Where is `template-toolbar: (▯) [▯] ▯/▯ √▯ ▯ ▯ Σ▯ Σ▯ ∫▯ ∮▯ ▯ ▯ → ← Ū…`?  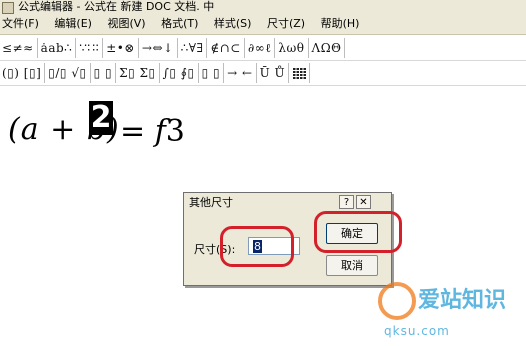 template-toolbar: (▯) [▯] ▯/▯ √▯ ▯ ▯ Σ▯ Σ▯ ∫▯ ∮▯ ▯ ▯ → ← Ū… is located at coordinates (263, 73).